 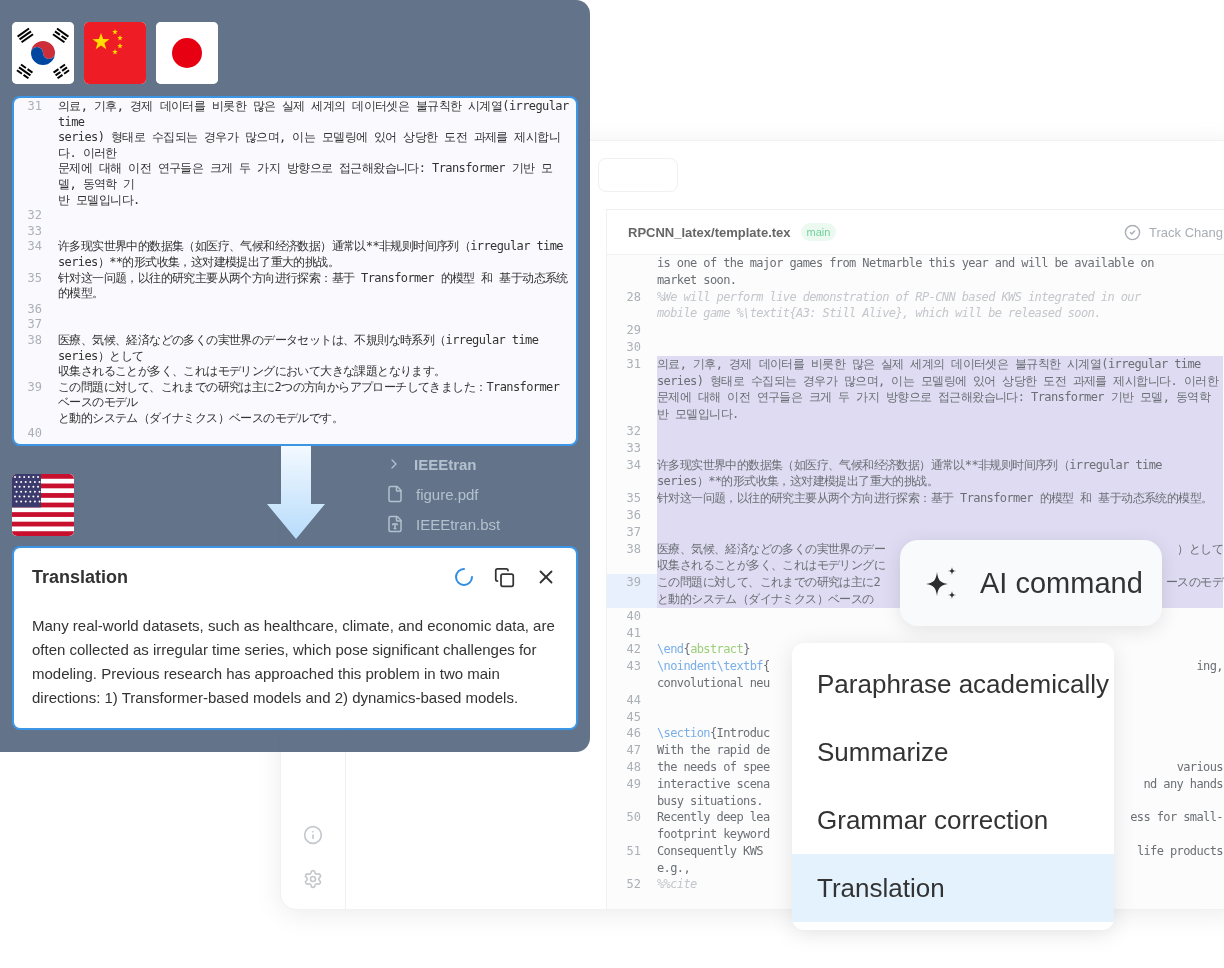 What do you see at coordinates (464, 577) in the screenshot?
I see `loading-spinner-icon` at bounding box center [464, 577].